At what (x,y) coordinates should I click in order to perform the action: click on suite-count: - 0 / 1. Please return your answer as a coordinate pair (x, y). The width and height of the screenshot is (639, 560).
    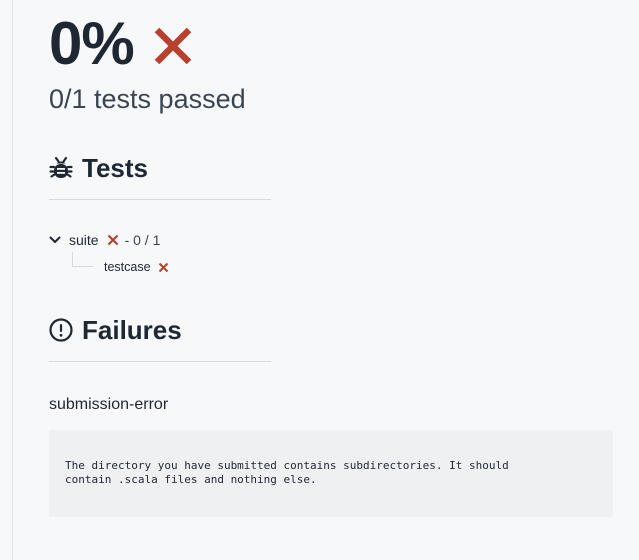
    Looking at the image, I should click on (142, 240).